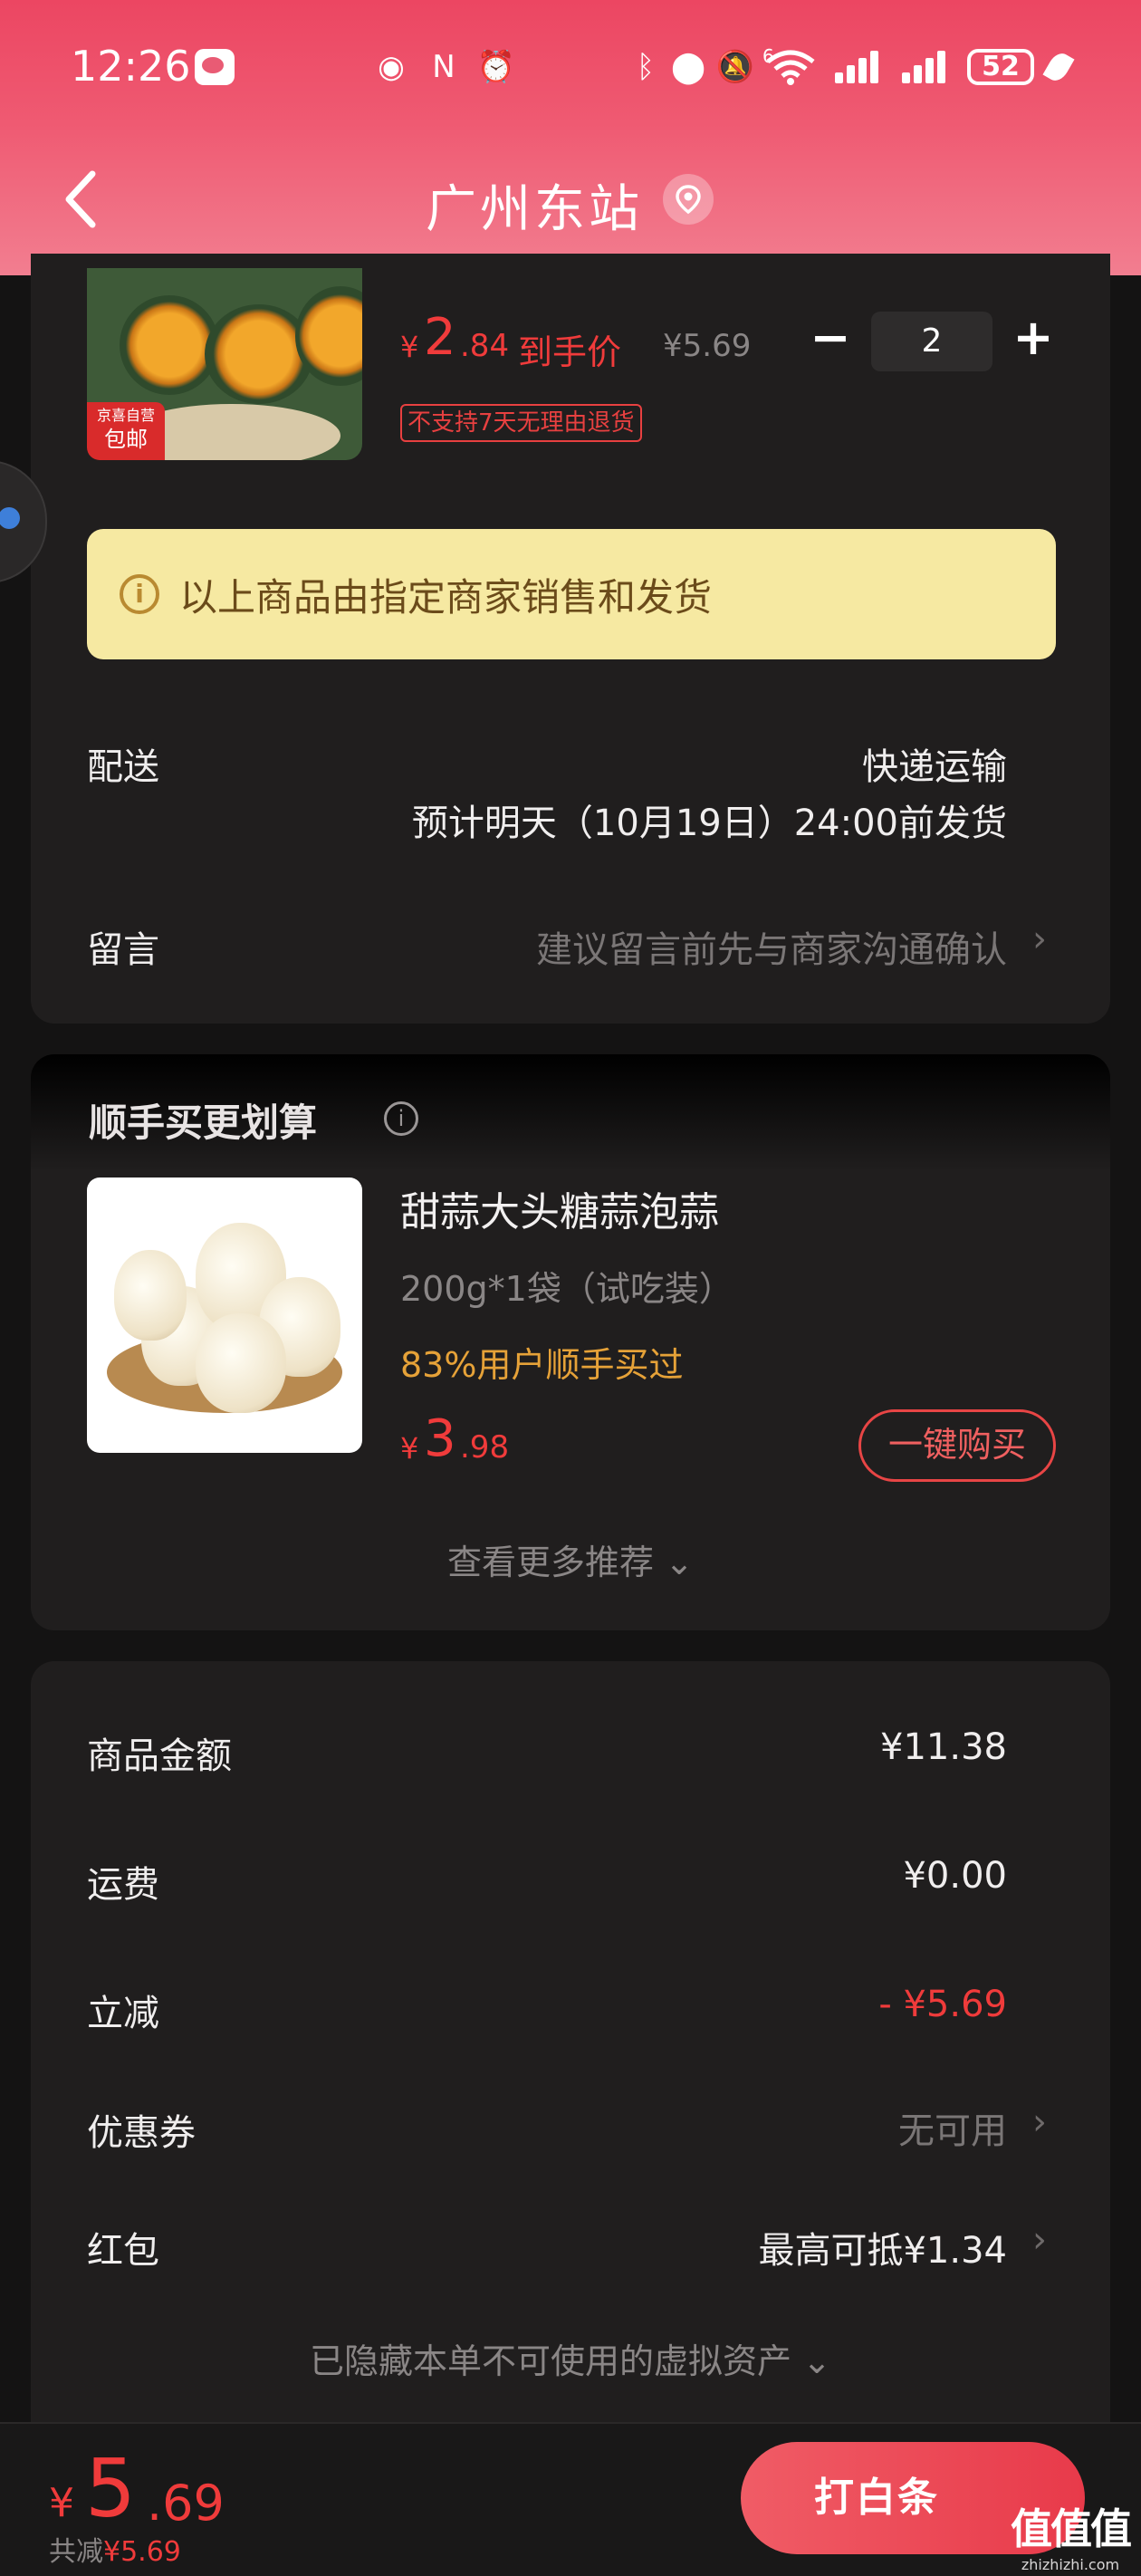  Describe the element at coordinates (1059, 67) in the screenshot. I see `power-saving-icon` at that location.